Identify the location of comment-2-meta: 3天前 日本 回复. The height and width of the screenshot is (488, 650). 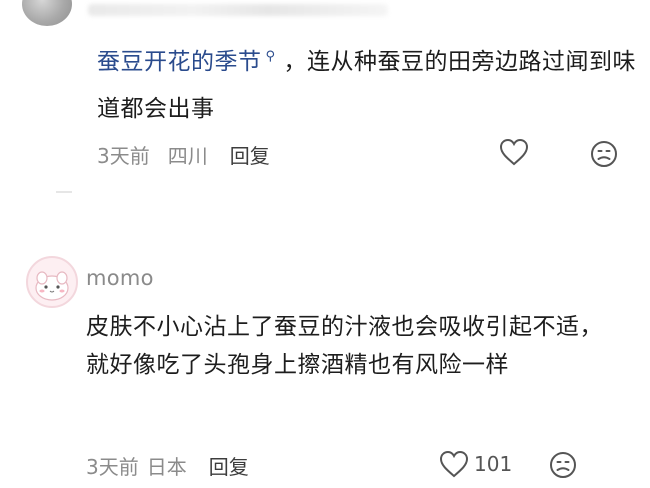
(167, 465).